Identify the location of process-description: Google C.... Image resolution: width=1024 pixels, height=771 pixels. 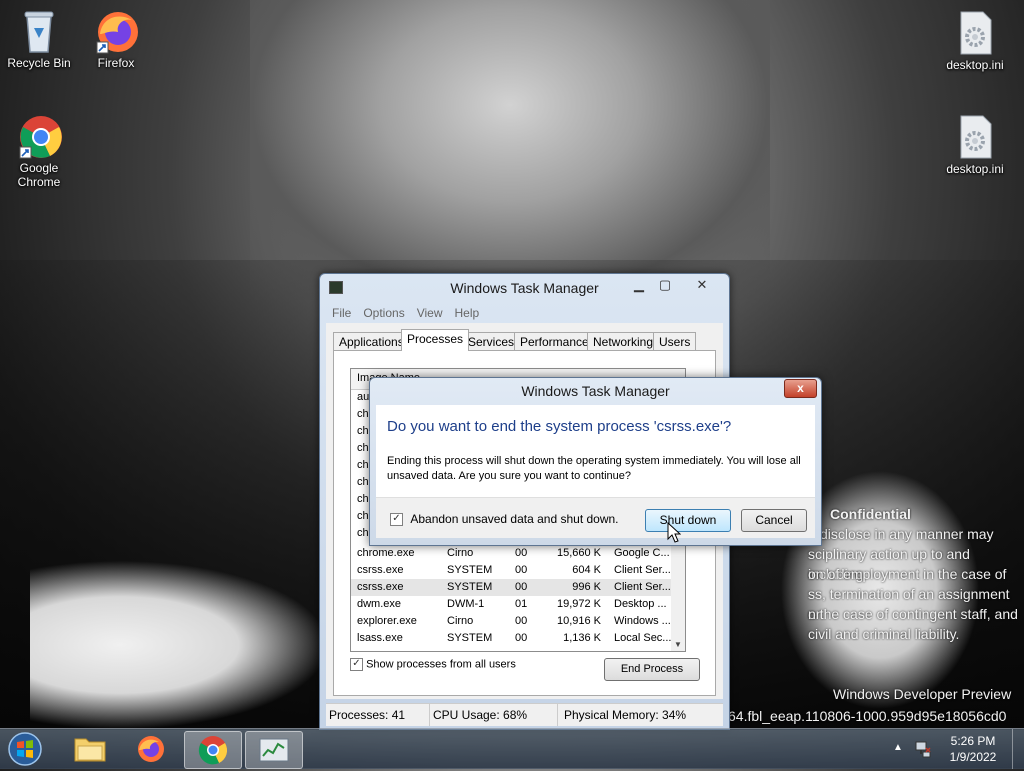
(642, 553).